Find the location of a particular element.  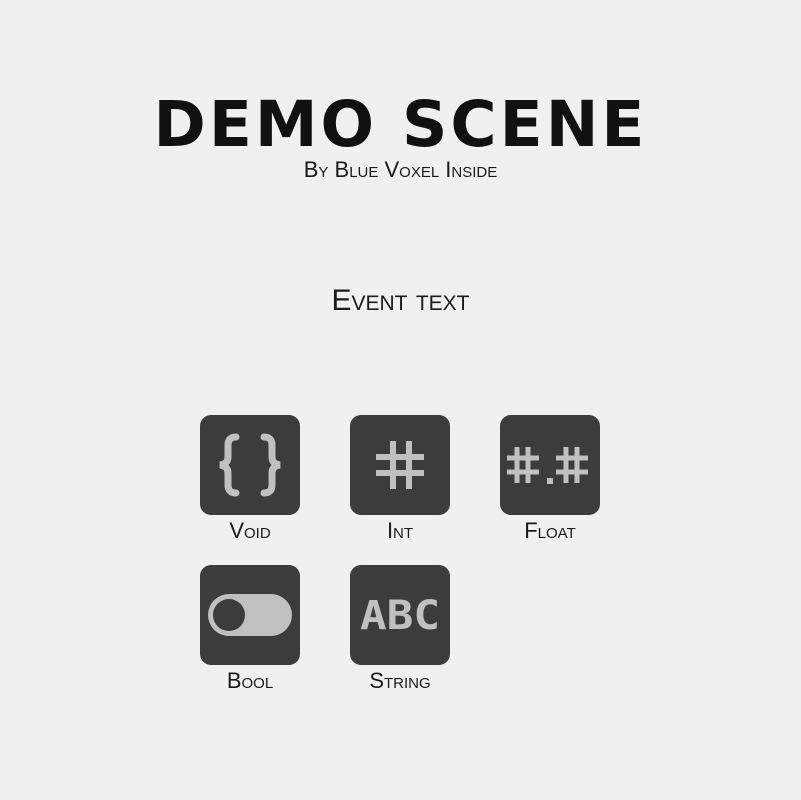

int-button is located at coordinates (400, 465).